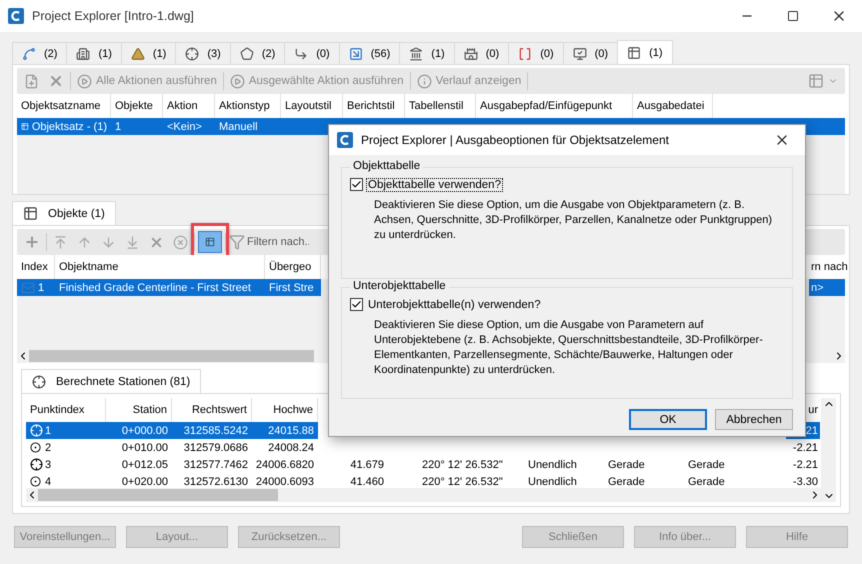 This screenshot has height=564, width=862. Describe the element at coordinates (387, 166) in the screenshot. I see `group-heading: Objekttabelle` at that location.